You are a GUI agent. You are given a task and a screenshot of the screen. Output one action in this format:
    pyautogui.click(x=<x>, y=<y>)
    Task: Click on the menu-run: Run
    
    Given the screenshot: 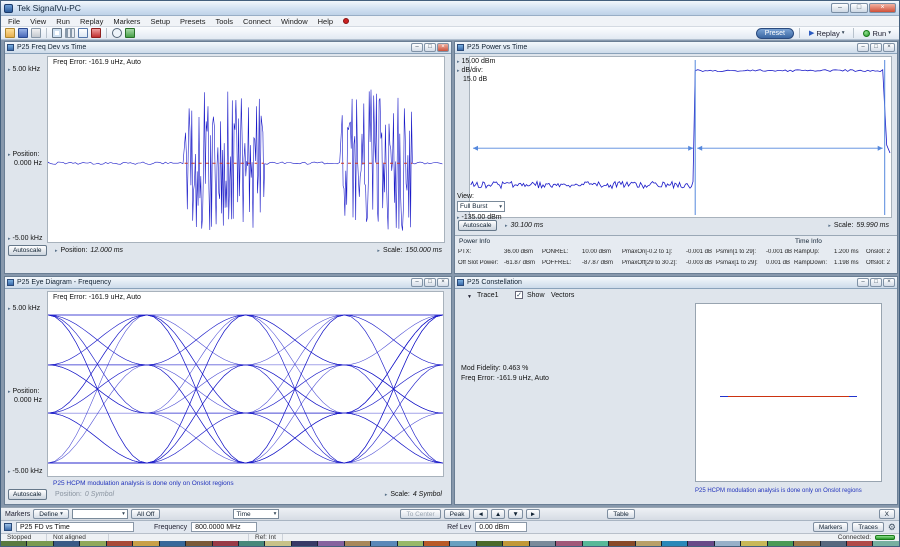 What is the action you would take?
    pyautogui.click(x=63, y=21)
    